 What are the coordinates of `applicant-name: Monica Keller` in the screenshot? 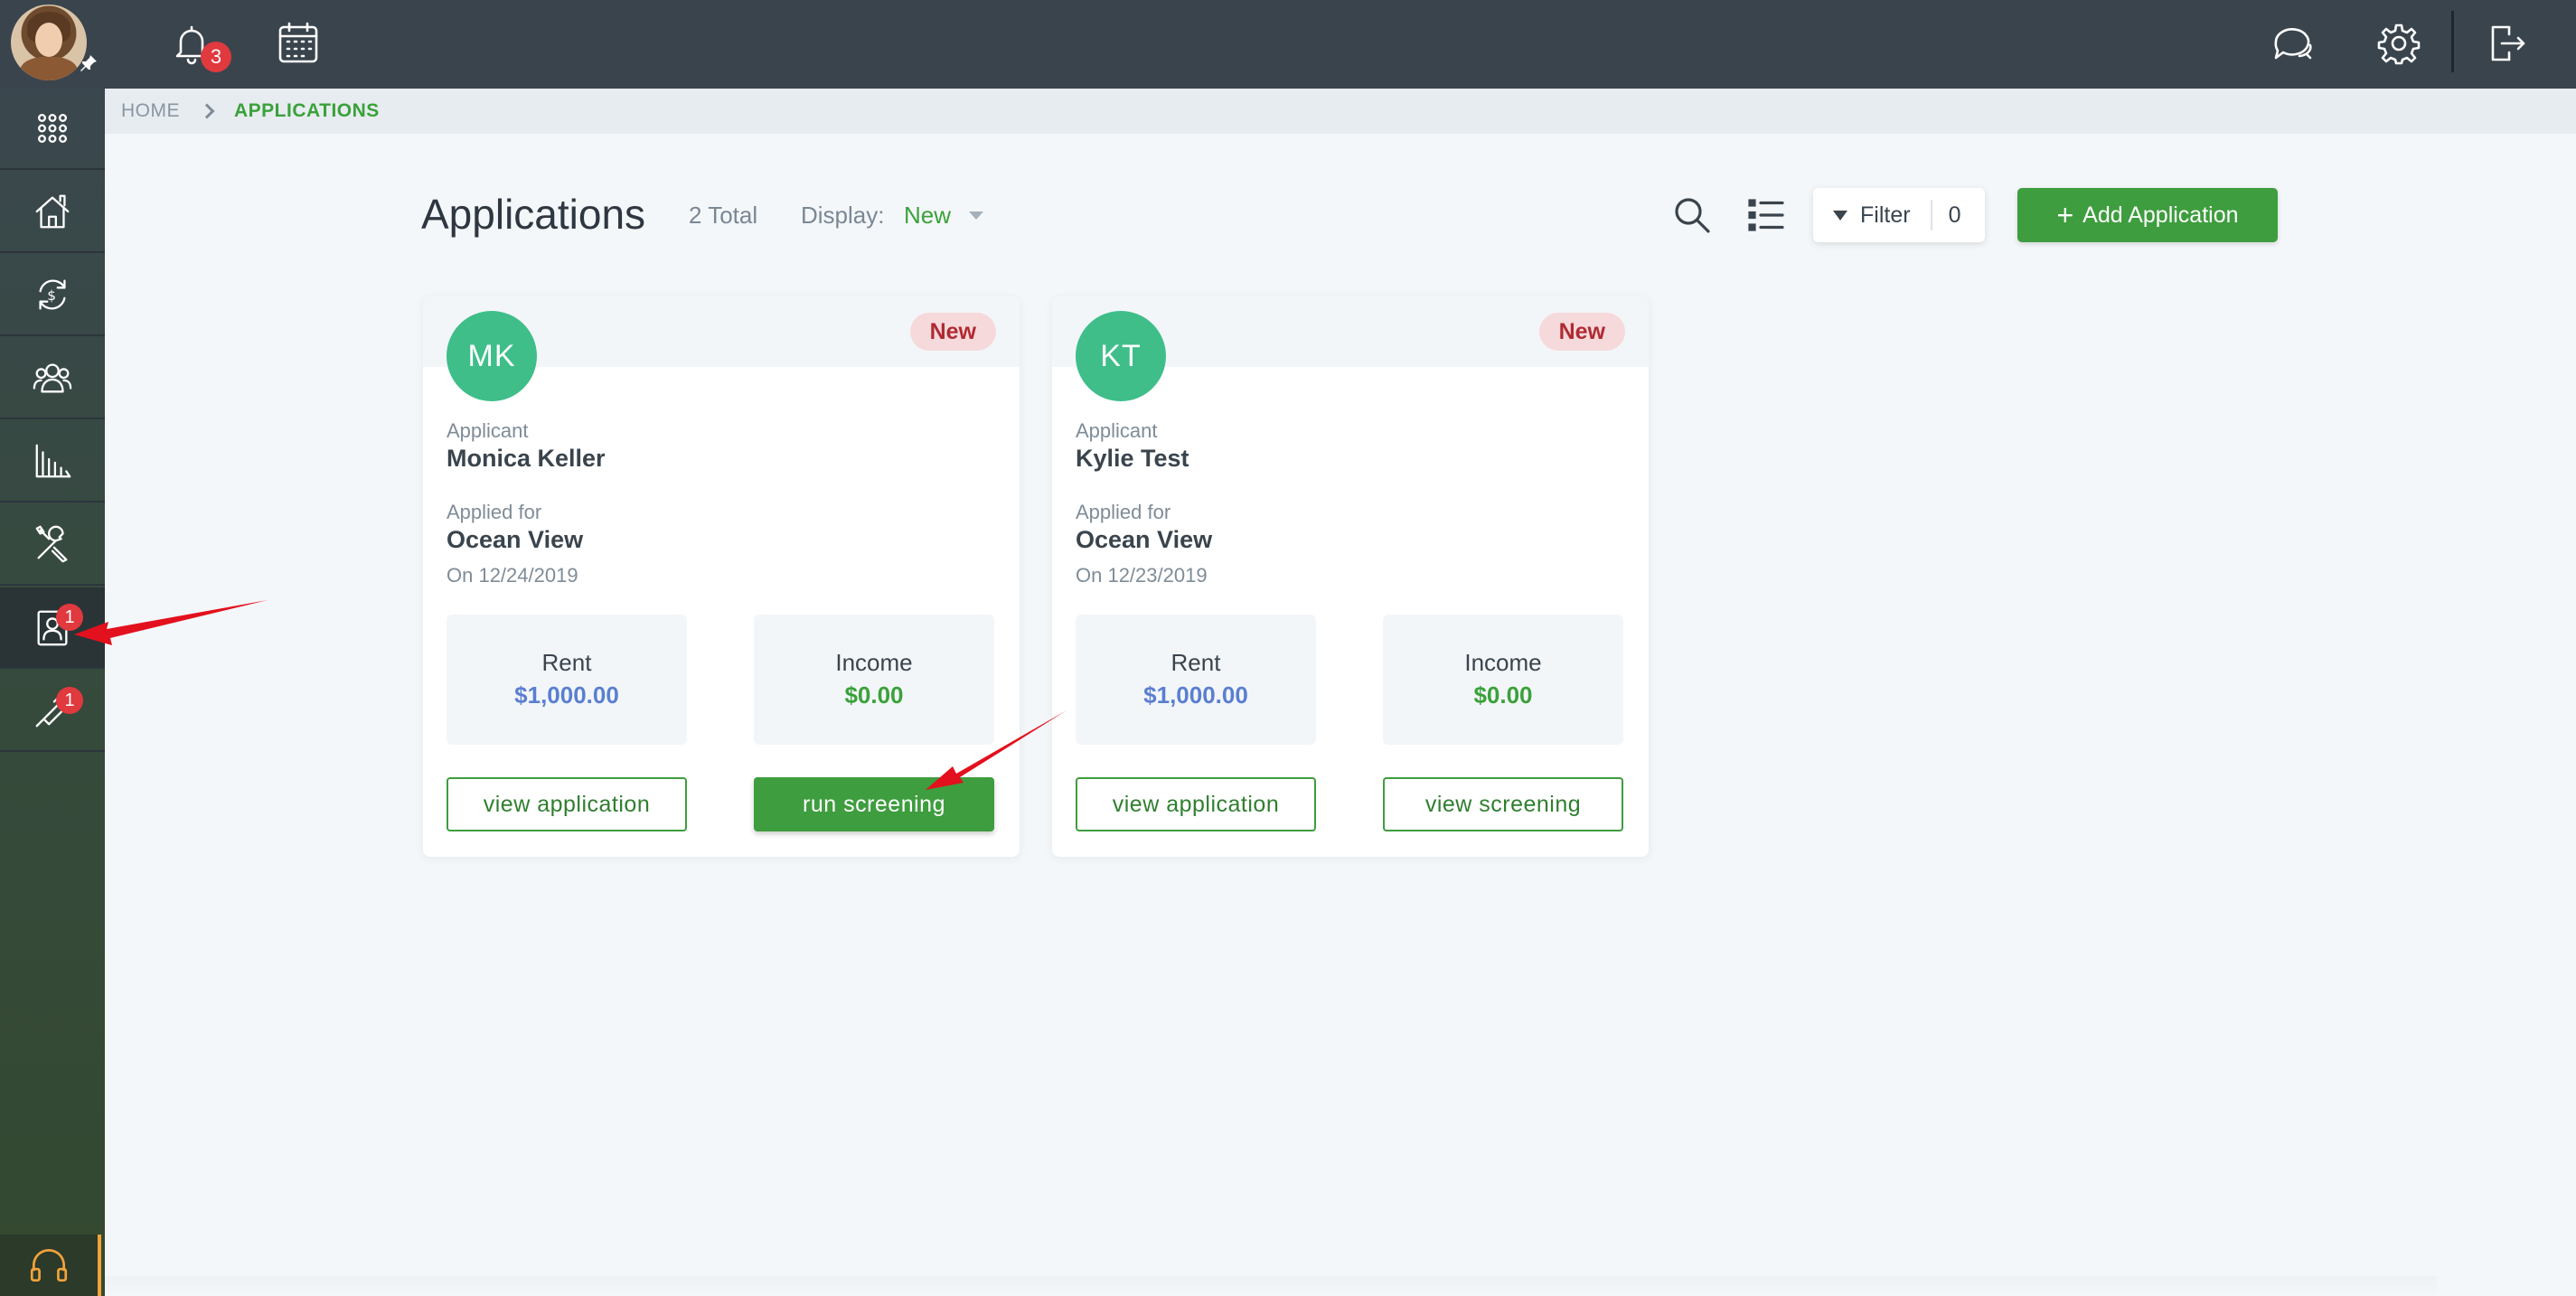 It's located at (526, 458).